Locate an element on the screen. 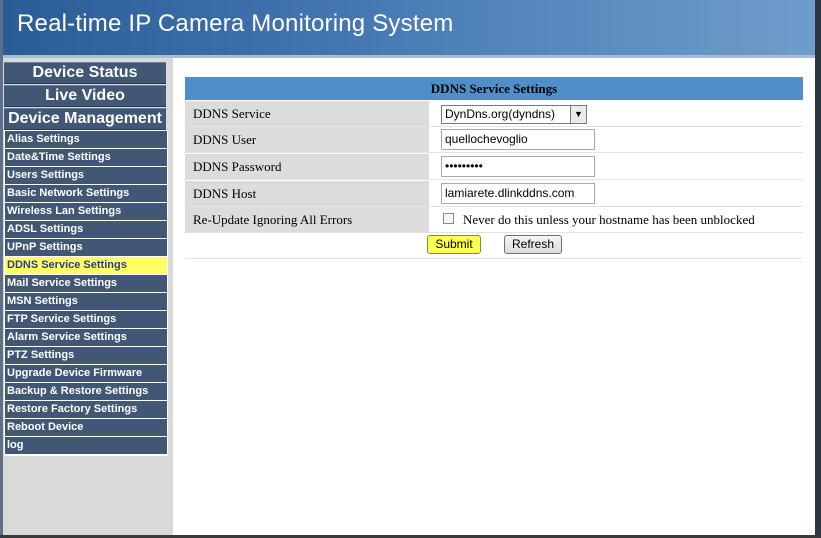 This screenshot has width=821, height=538. menu-upnp-settings: UPnP Settings is located at coordinates (86, 247).